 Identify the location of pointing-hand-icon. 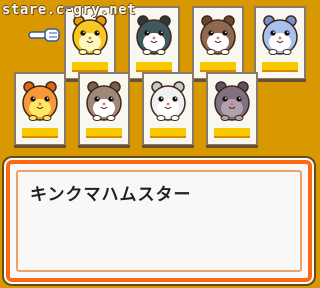
(44, 35).